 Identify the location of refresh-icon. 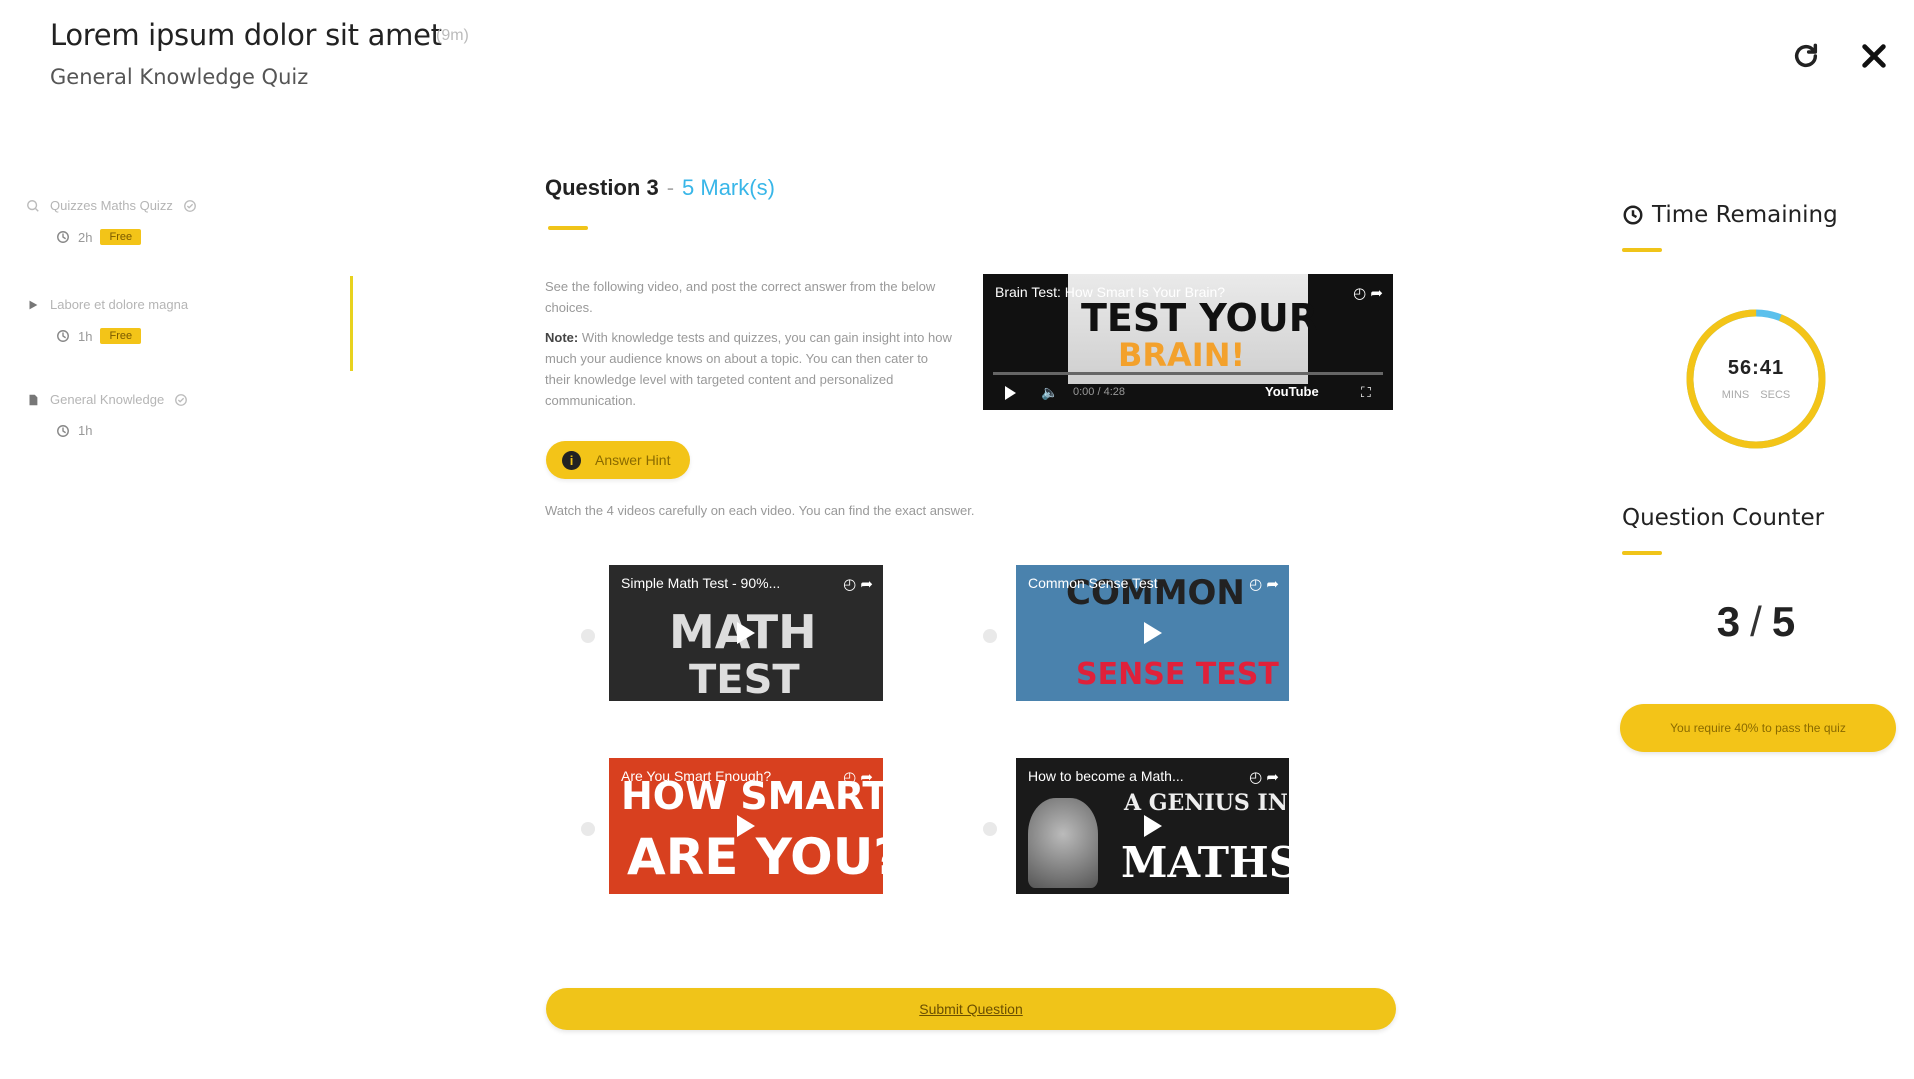
(1806, 56).